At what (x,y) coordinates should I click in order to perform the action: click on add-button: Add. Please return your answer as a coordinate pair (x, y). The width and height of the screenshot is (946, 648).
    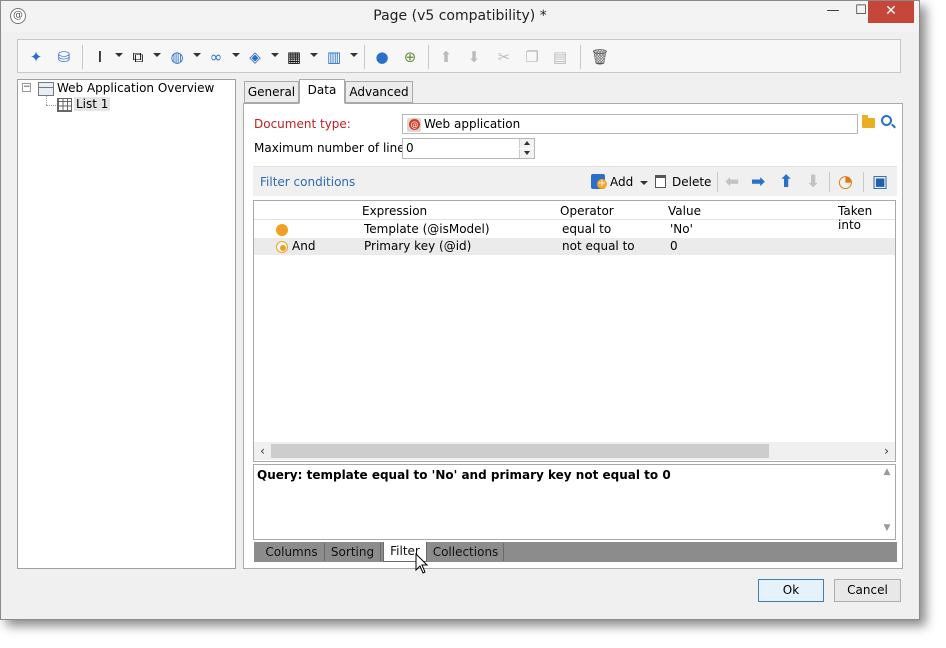
    Looking at the image, I should click on (621, 182).